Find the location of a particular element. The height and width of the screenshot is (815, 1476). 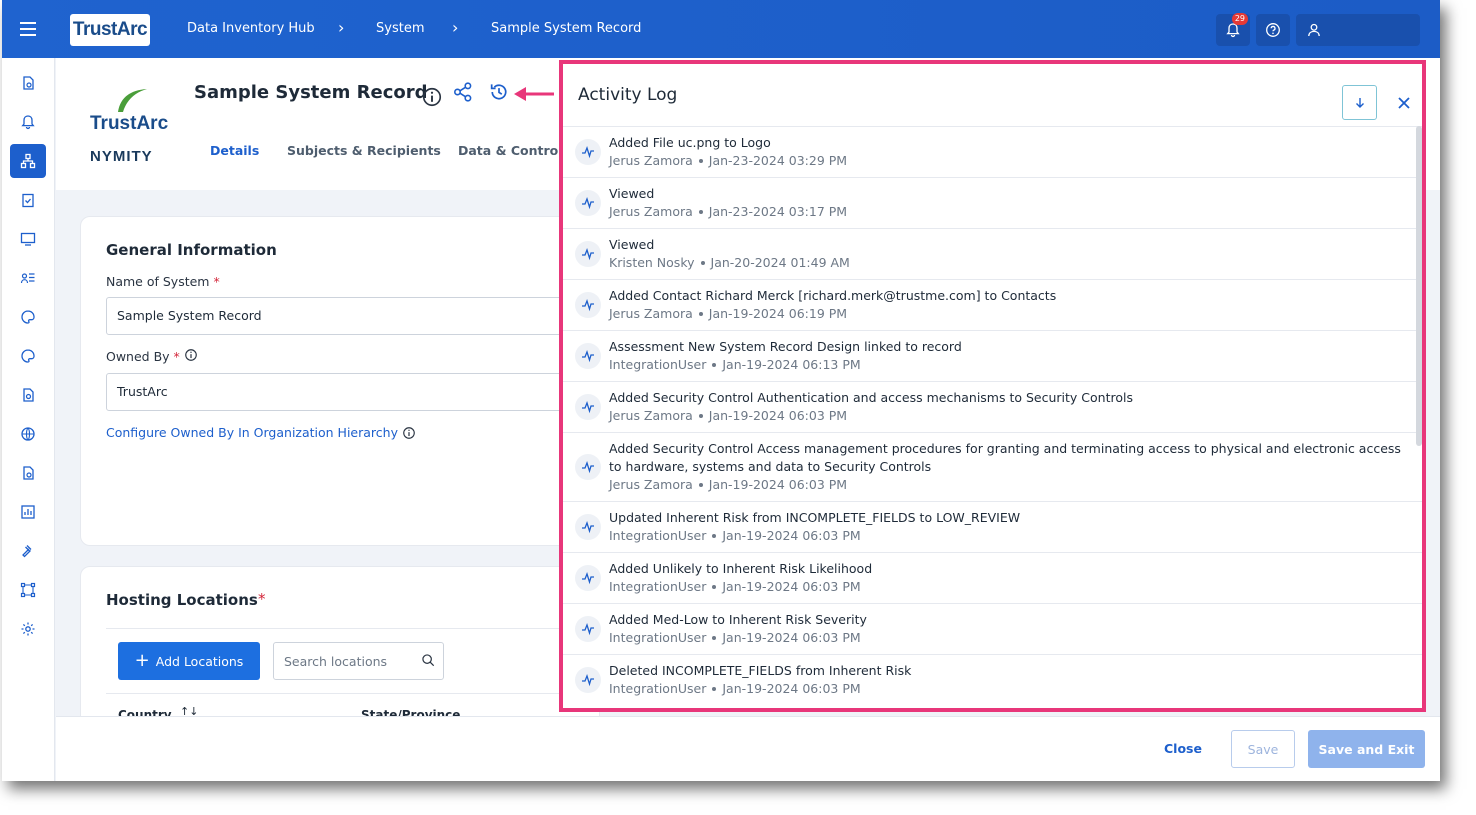

notifications-button: 29 is located at coordinates (1233, 29).